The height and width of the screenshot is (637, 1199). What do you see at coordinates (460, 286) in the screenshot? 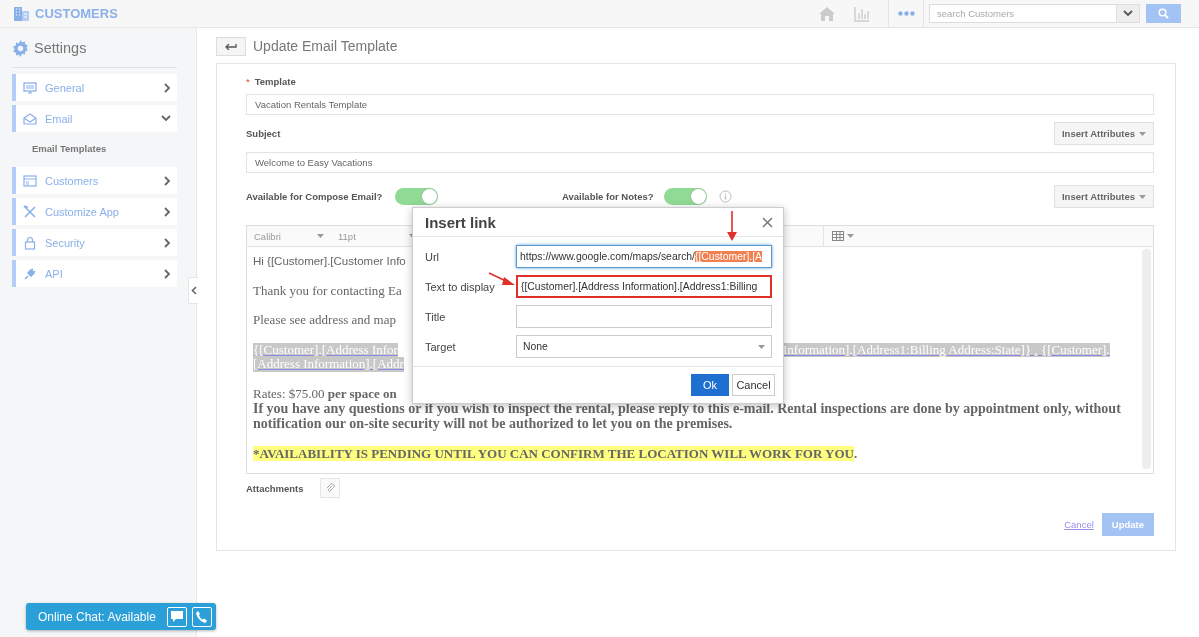
I see `field-label: Text to display` at bounding box center [460, 286].